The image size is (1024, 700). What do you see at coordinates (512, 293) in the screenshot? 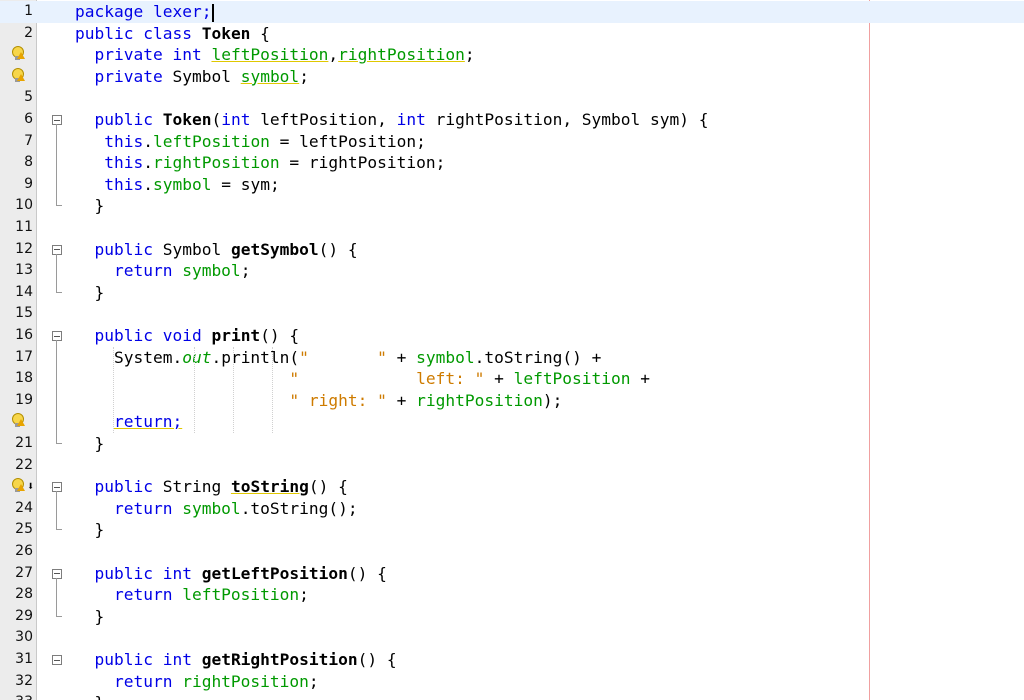
I see `code-line: 14 }` at bounding box center [512, 293].